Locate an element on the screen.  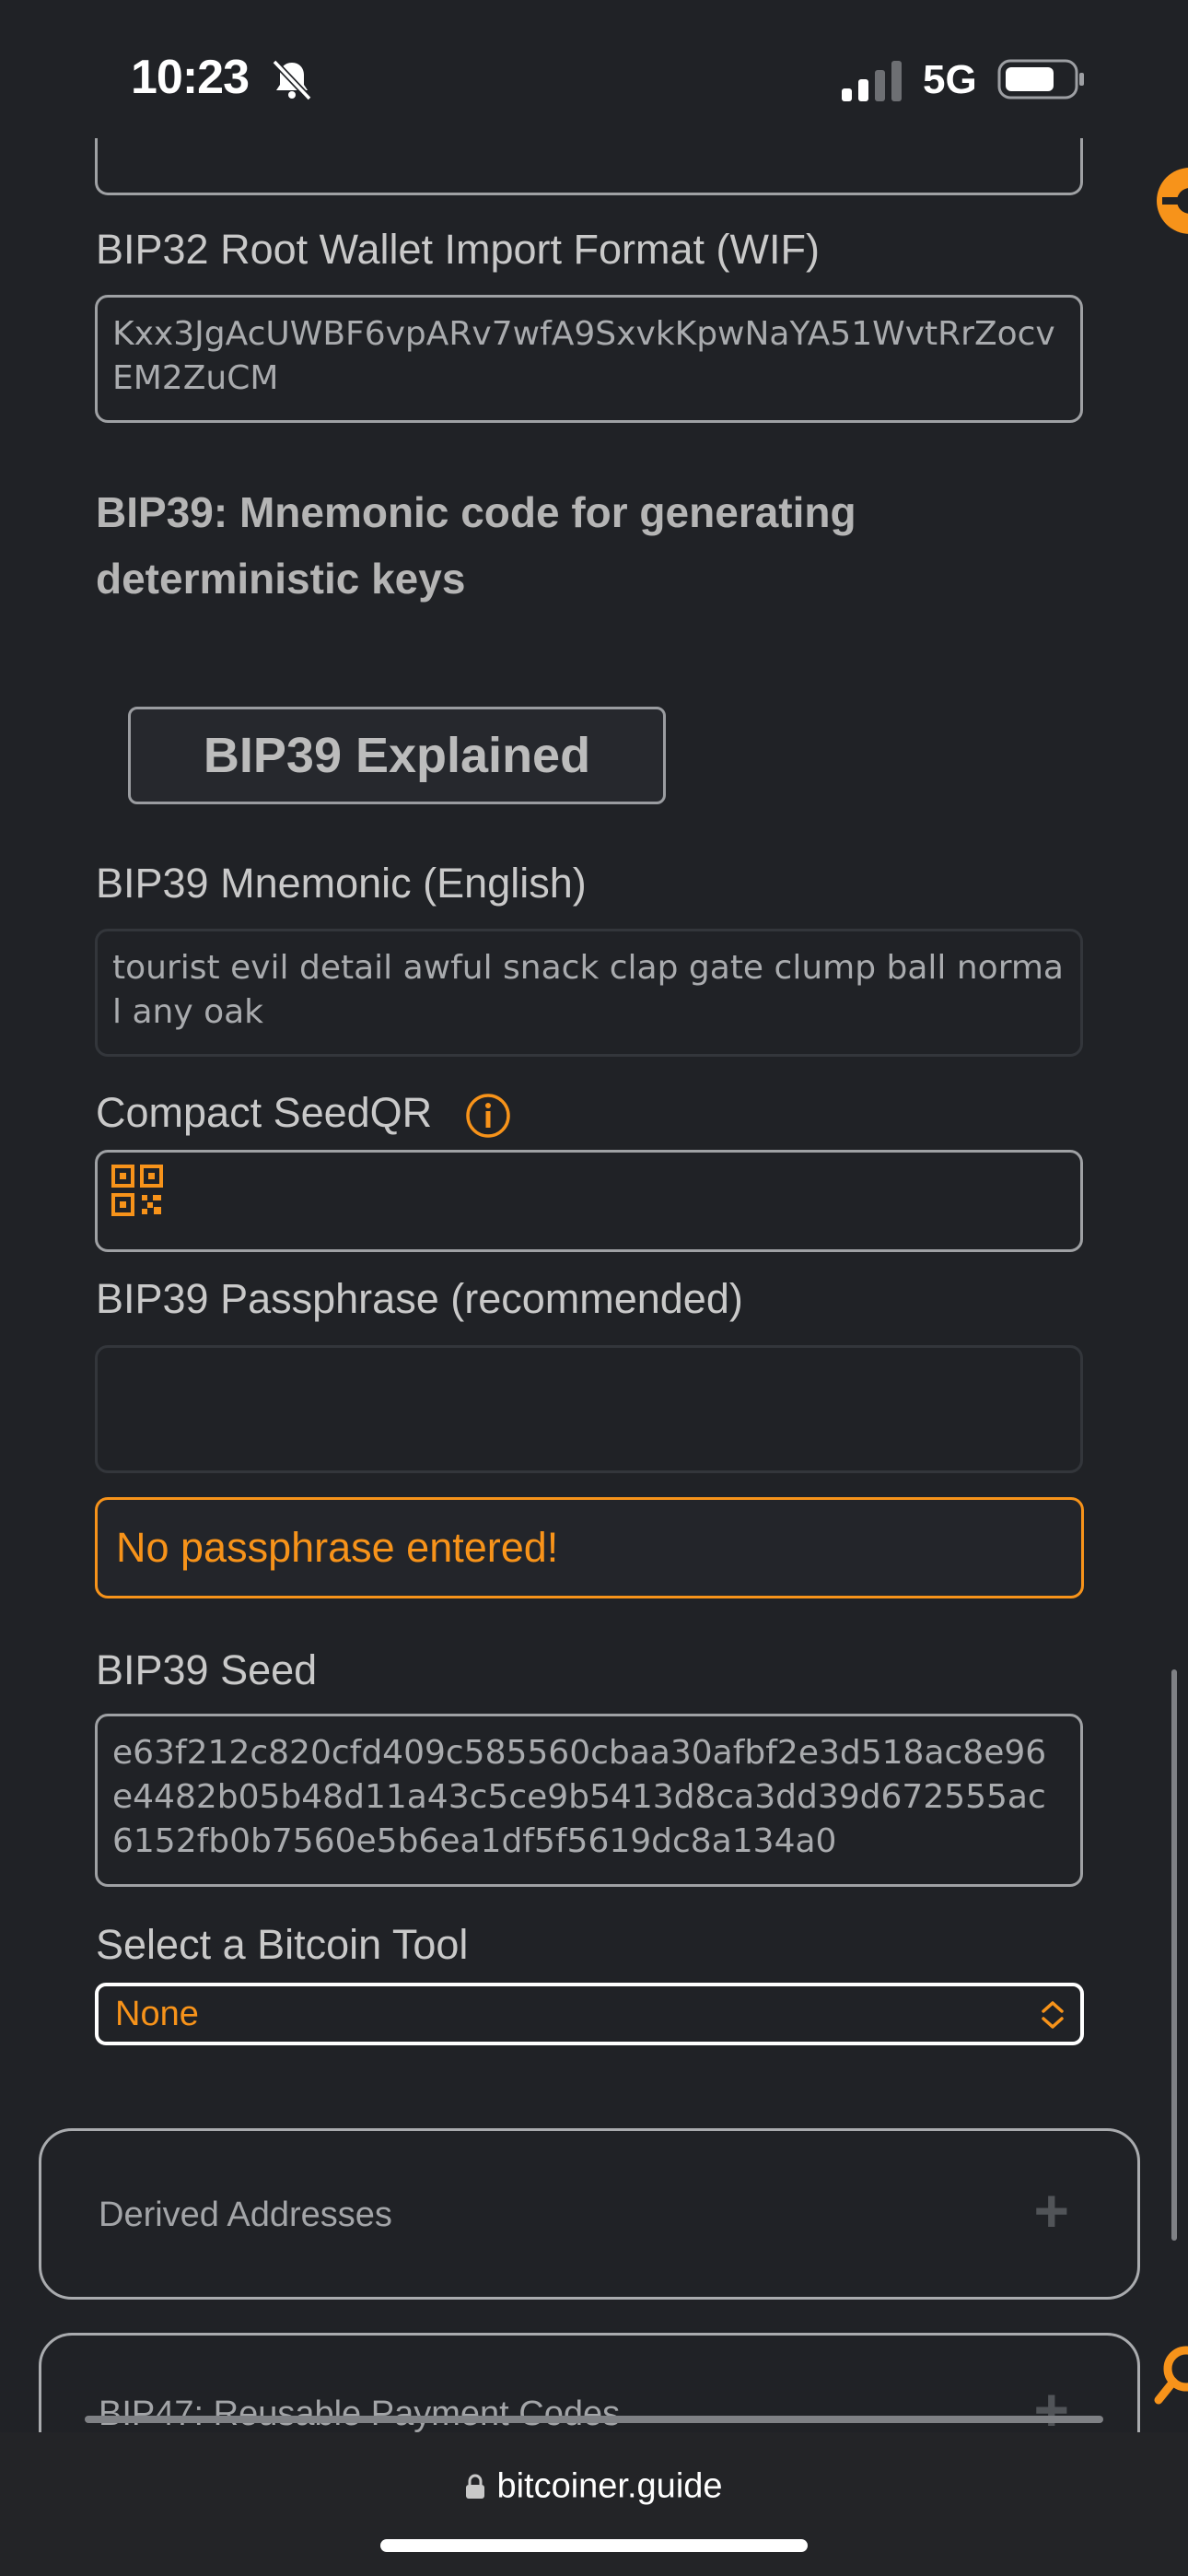
wif-label: BIP32 Root Wallet Import Format (WIF) is located at coordinates (458, 249).